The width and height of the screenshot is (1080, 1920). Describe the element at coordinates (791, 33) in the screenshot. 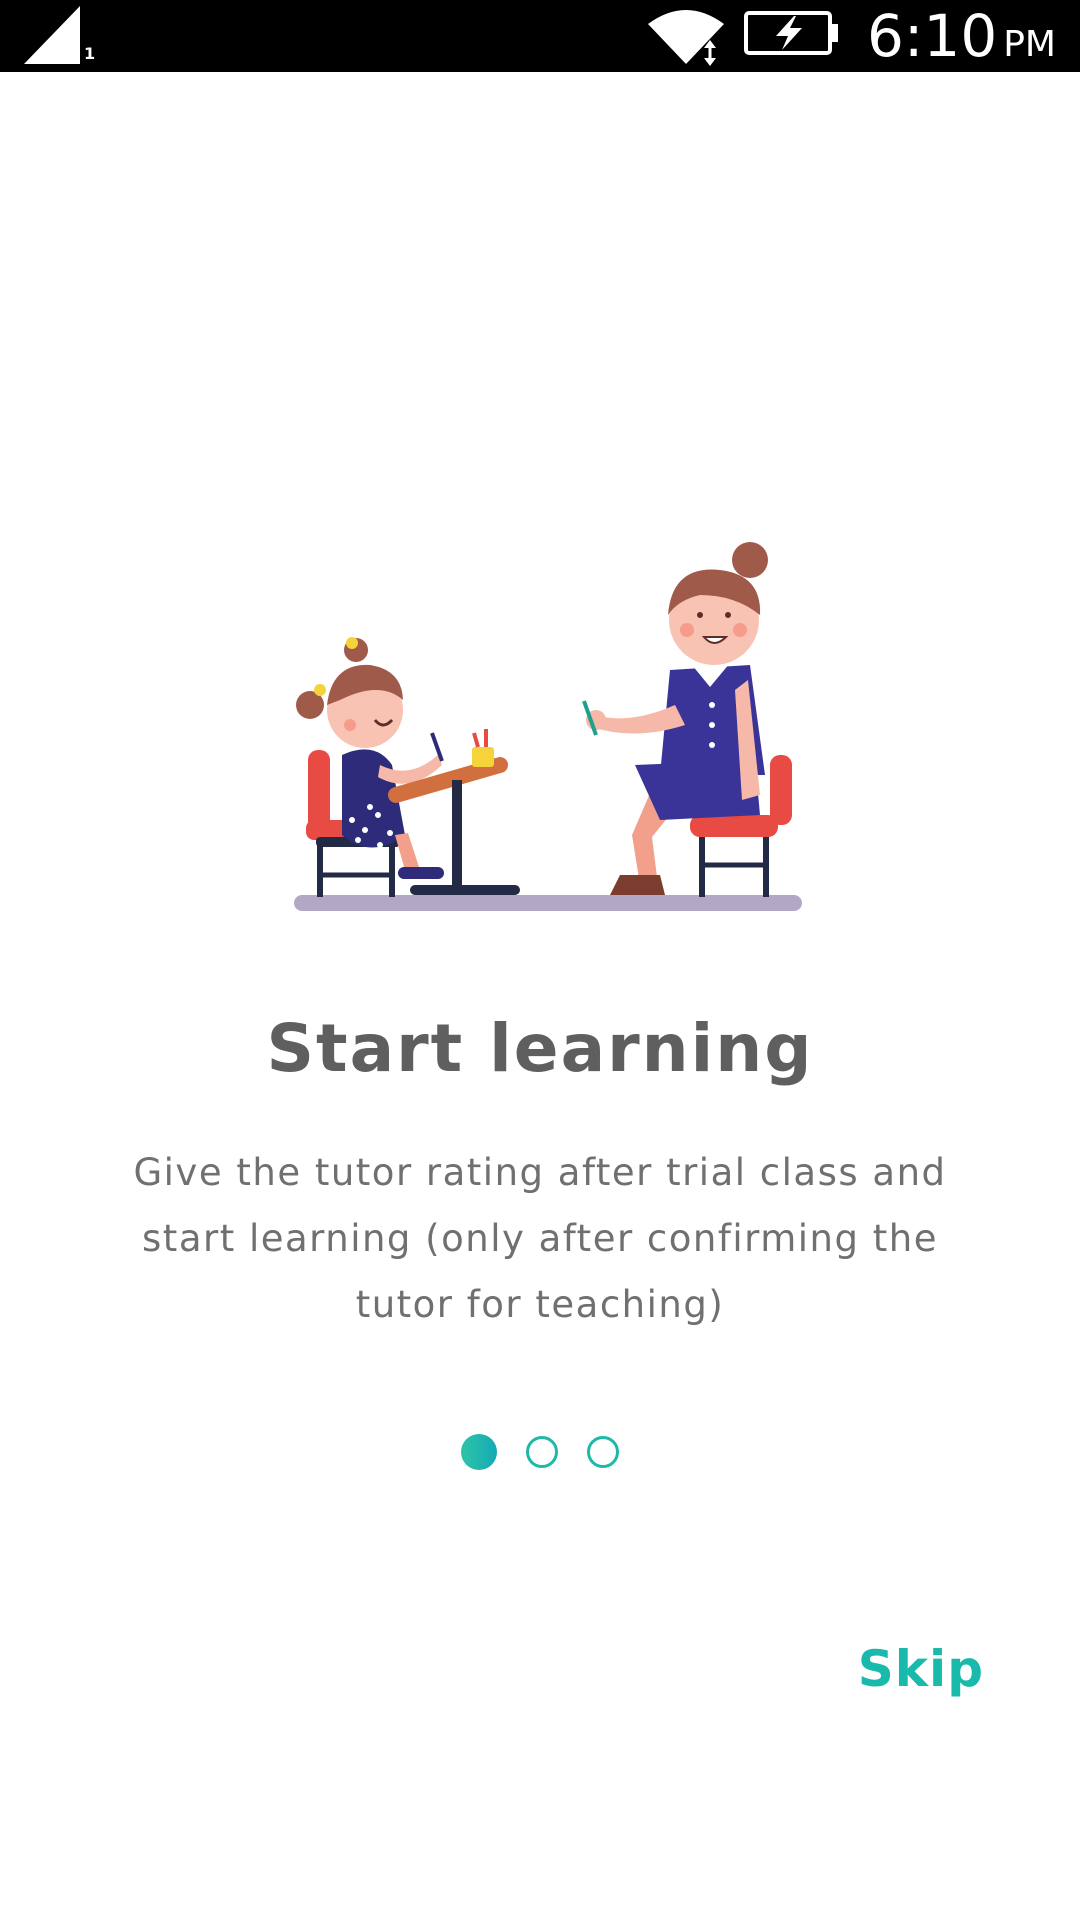

I see `battery-charging-icon` at that location.